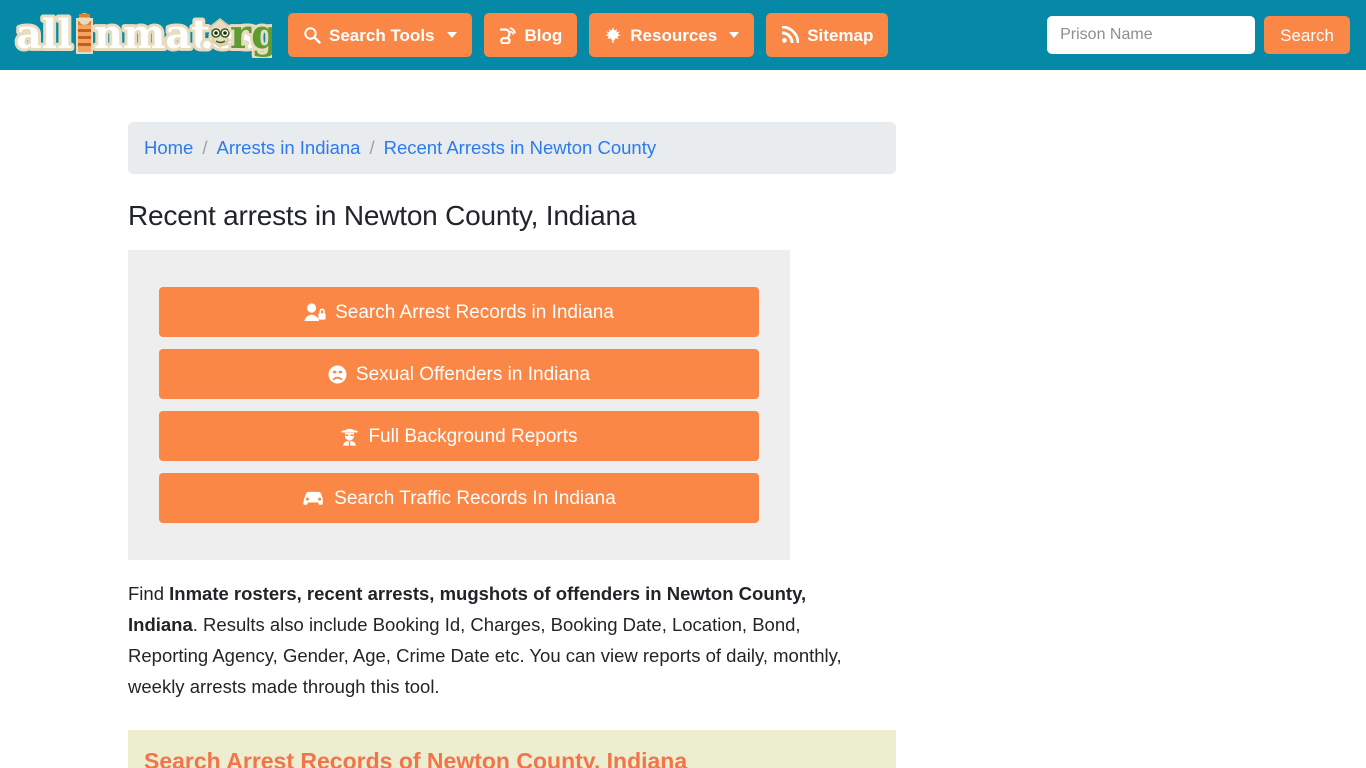  I want to click on nav-item-blog: Blog, so click(530, 35).